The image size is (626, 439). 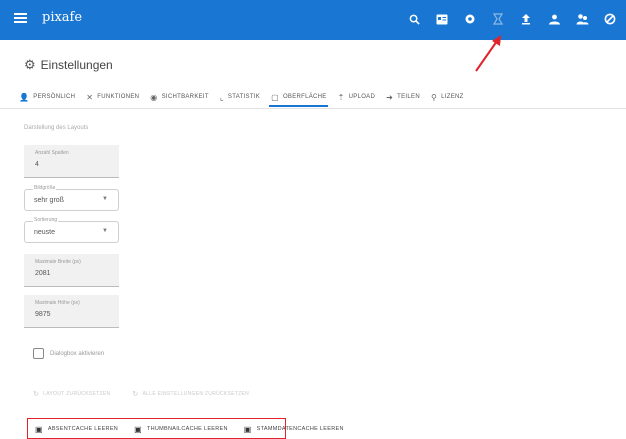 I want to click on tab-sichtbarkeit: ◉ SICHTBARKEIT, so click(x=181, y=97).